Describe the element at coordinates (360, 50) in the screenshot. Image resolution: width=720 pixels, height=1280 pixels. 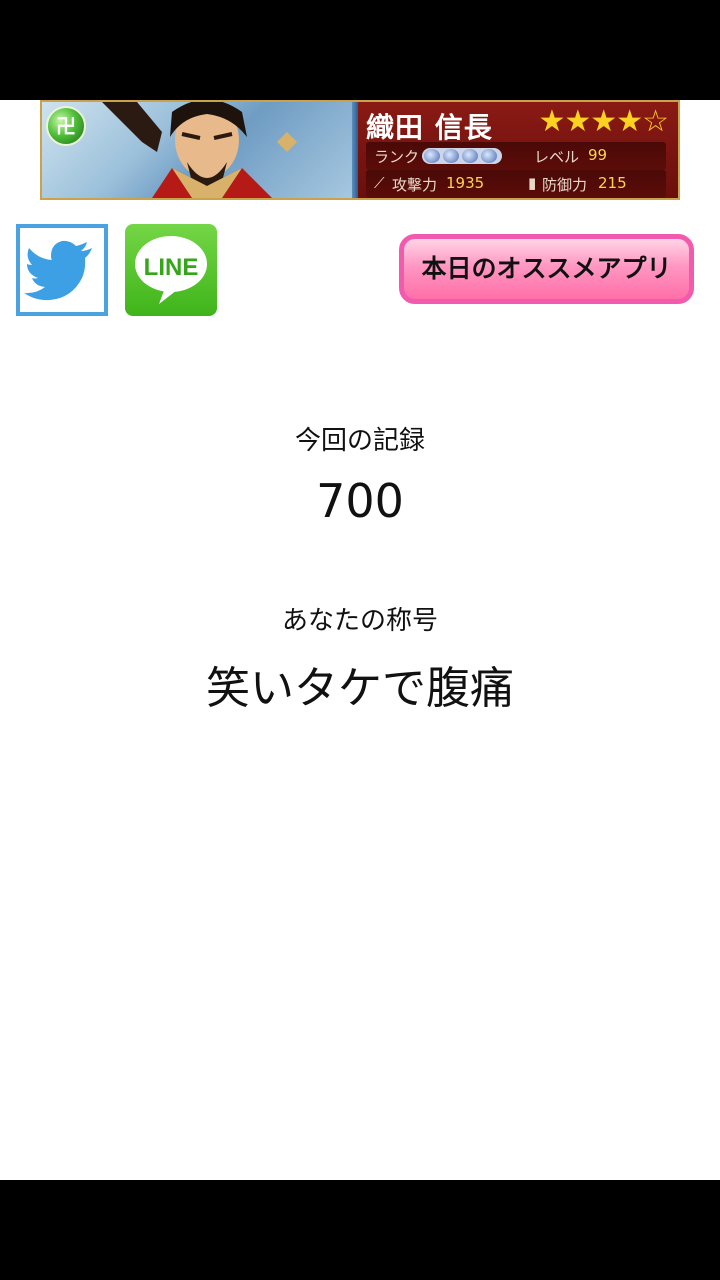
I see `top-black-bar` at that location.